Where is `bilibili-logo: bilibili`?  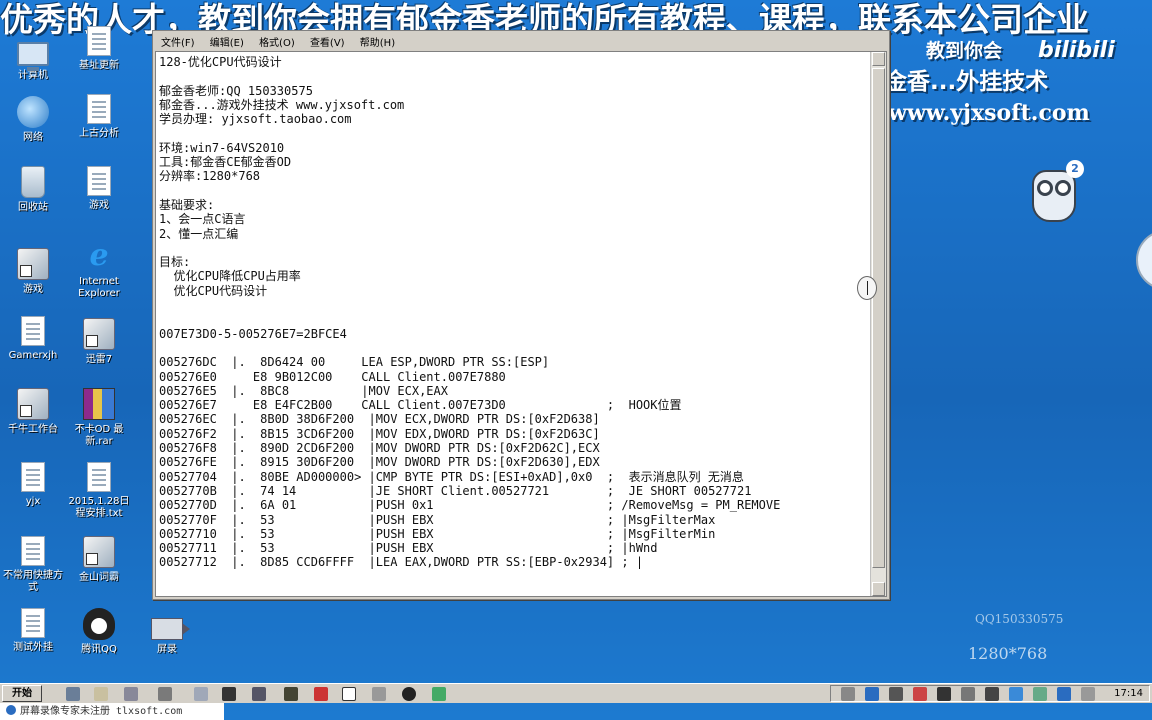 bilibili-logo: bilibili is located at coordinates (1076, 50).